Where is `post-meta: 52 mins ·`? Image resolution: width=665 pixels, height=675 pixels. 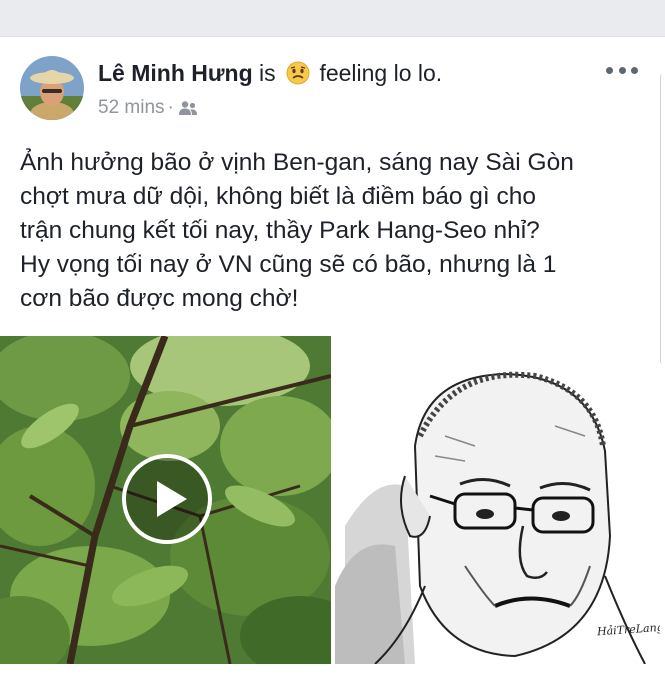
post-meta: 52 mins · is located at coordinates (148, 109).